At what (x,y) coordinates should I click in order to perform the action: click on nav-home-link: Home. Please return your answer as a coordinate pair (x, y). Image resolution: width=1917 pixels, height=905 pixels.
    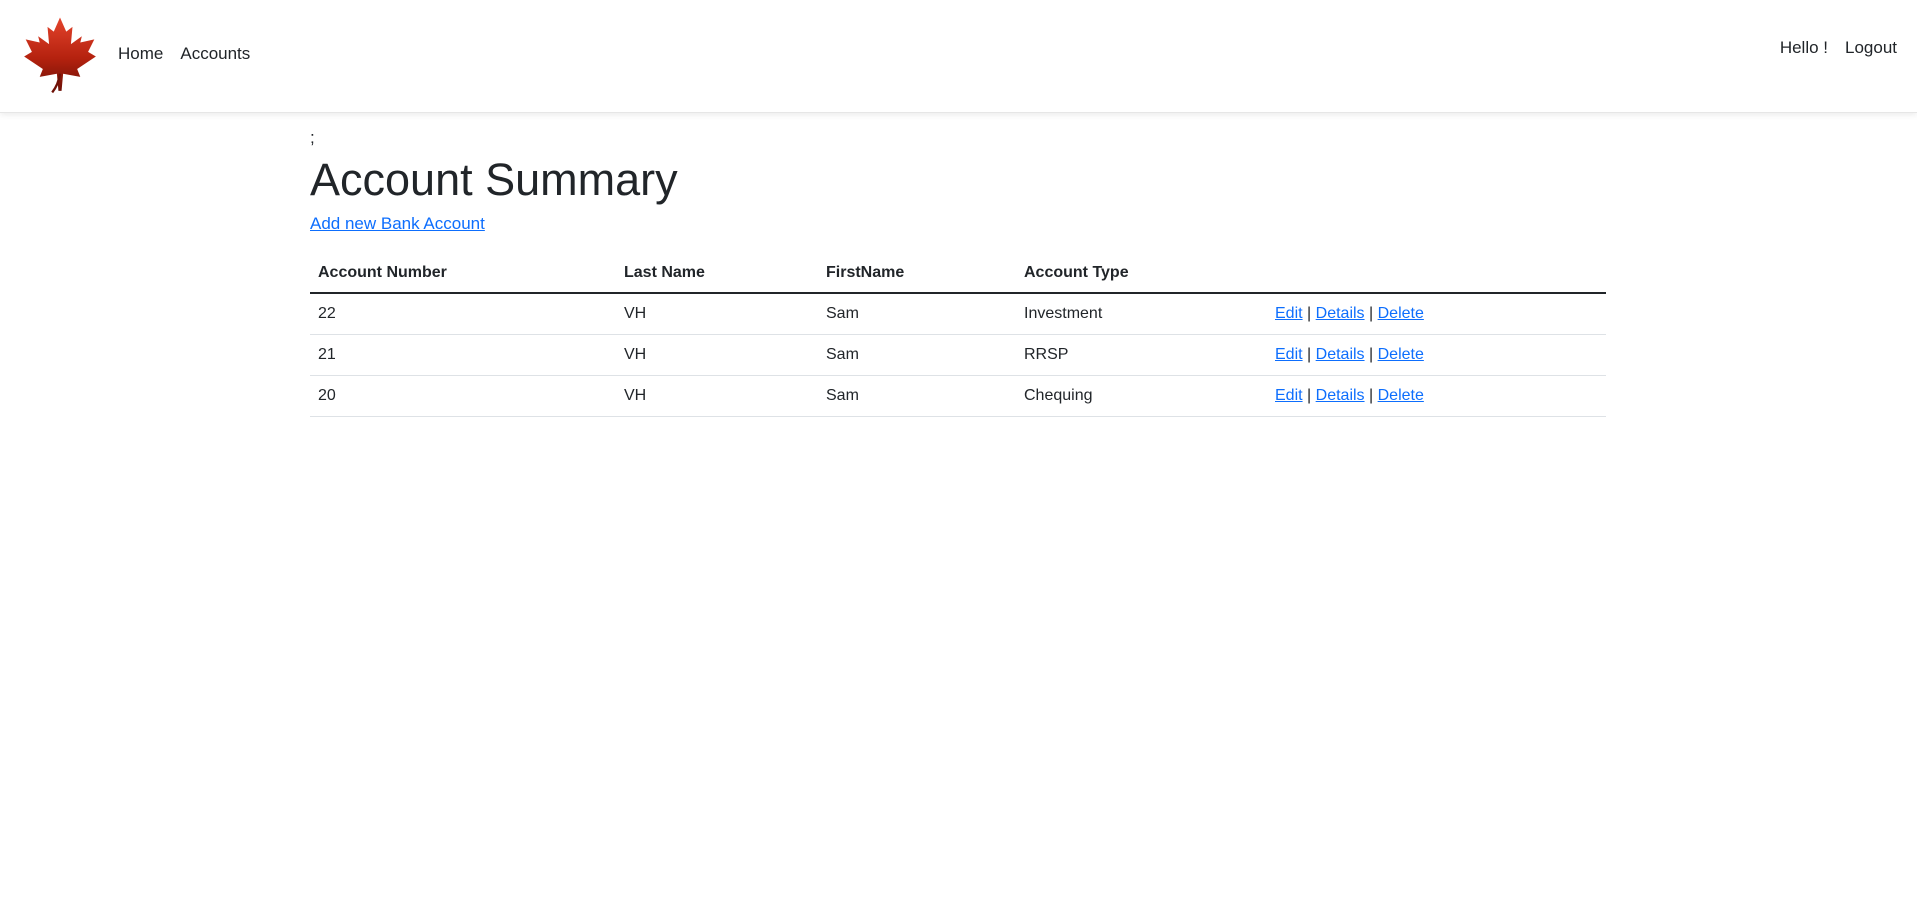
    Looking at the image, I should click on (140, 54).